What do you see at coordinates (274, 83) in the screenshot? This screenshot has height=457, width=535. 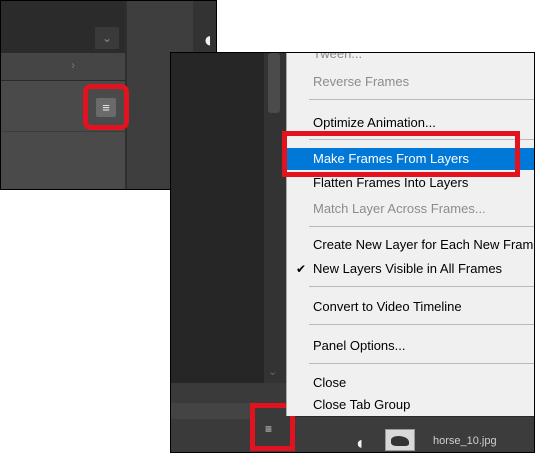 I see `scrollbar-thumb` at bounding box center [274, 83].